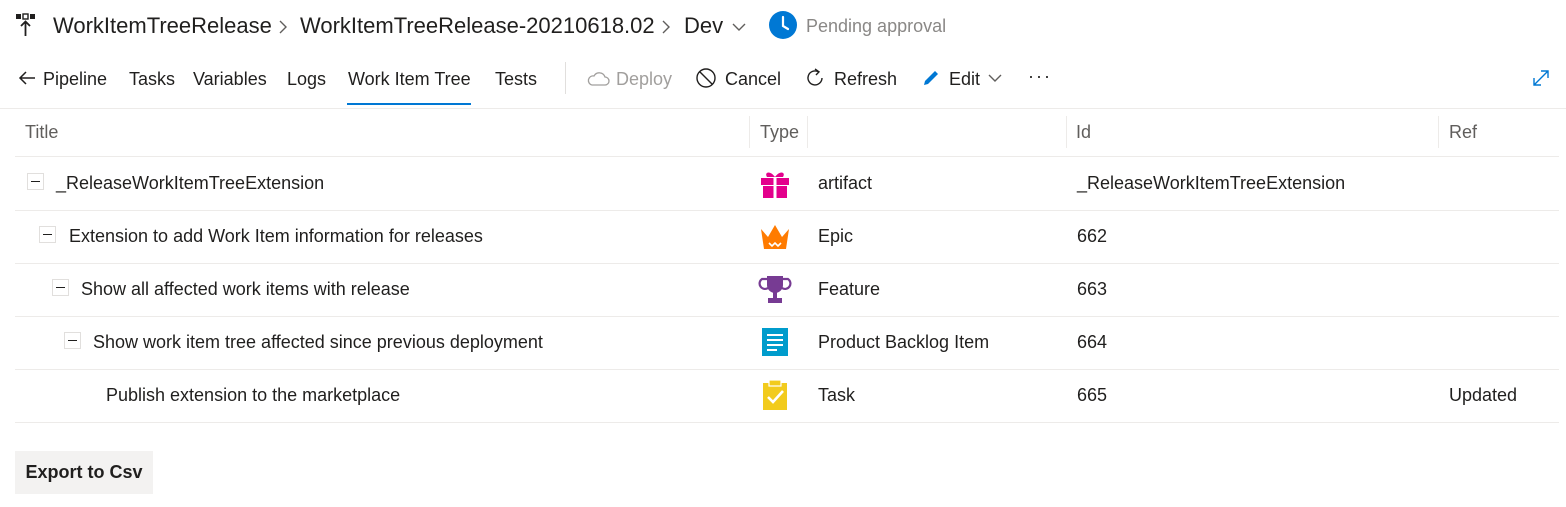 This screenshot has height=507, width=1566. I want to click on arrow-left-icon, so click(27, 78).